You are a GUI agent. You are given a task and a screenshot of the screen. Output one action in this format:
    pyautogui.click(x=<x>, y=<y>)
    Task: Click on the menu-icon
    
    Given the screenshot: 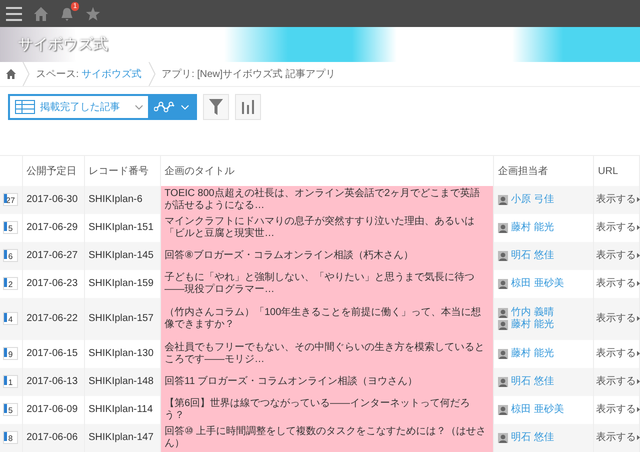 What is the action you would take?
    pyautogui.click(x=14, y=13)
    